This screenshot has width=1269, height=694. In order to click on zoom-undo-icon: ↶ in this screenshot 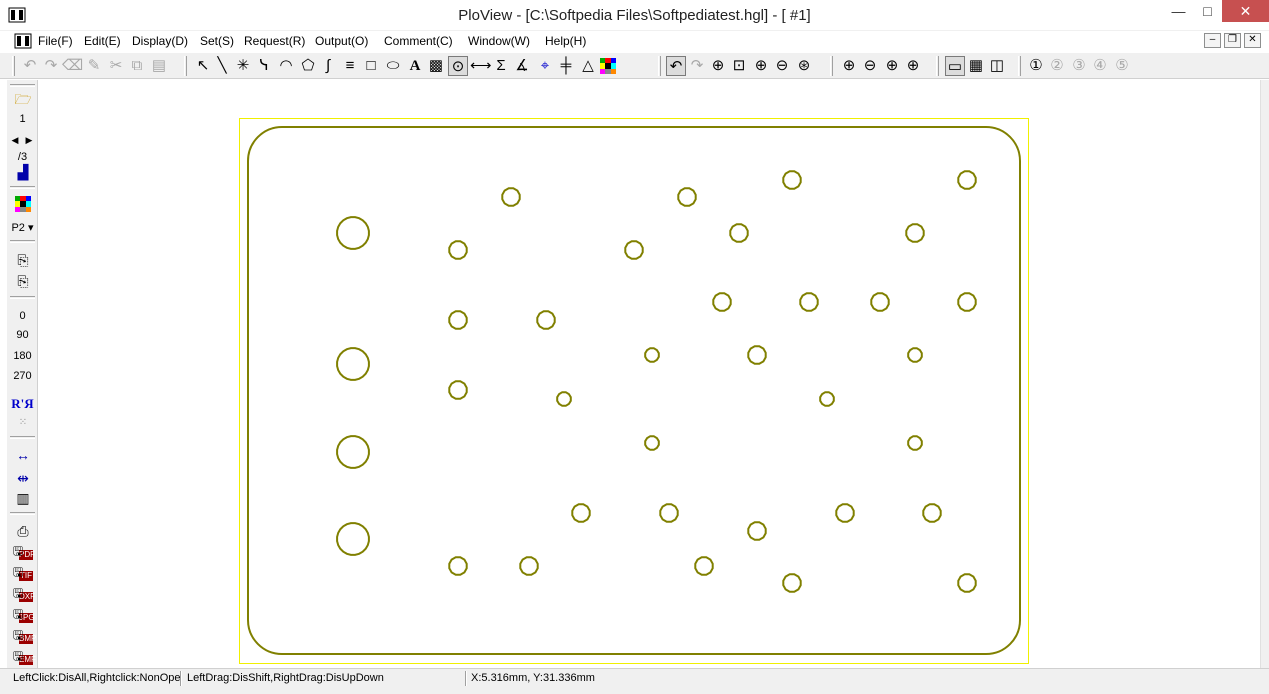, I will do `click(676, 66)`.